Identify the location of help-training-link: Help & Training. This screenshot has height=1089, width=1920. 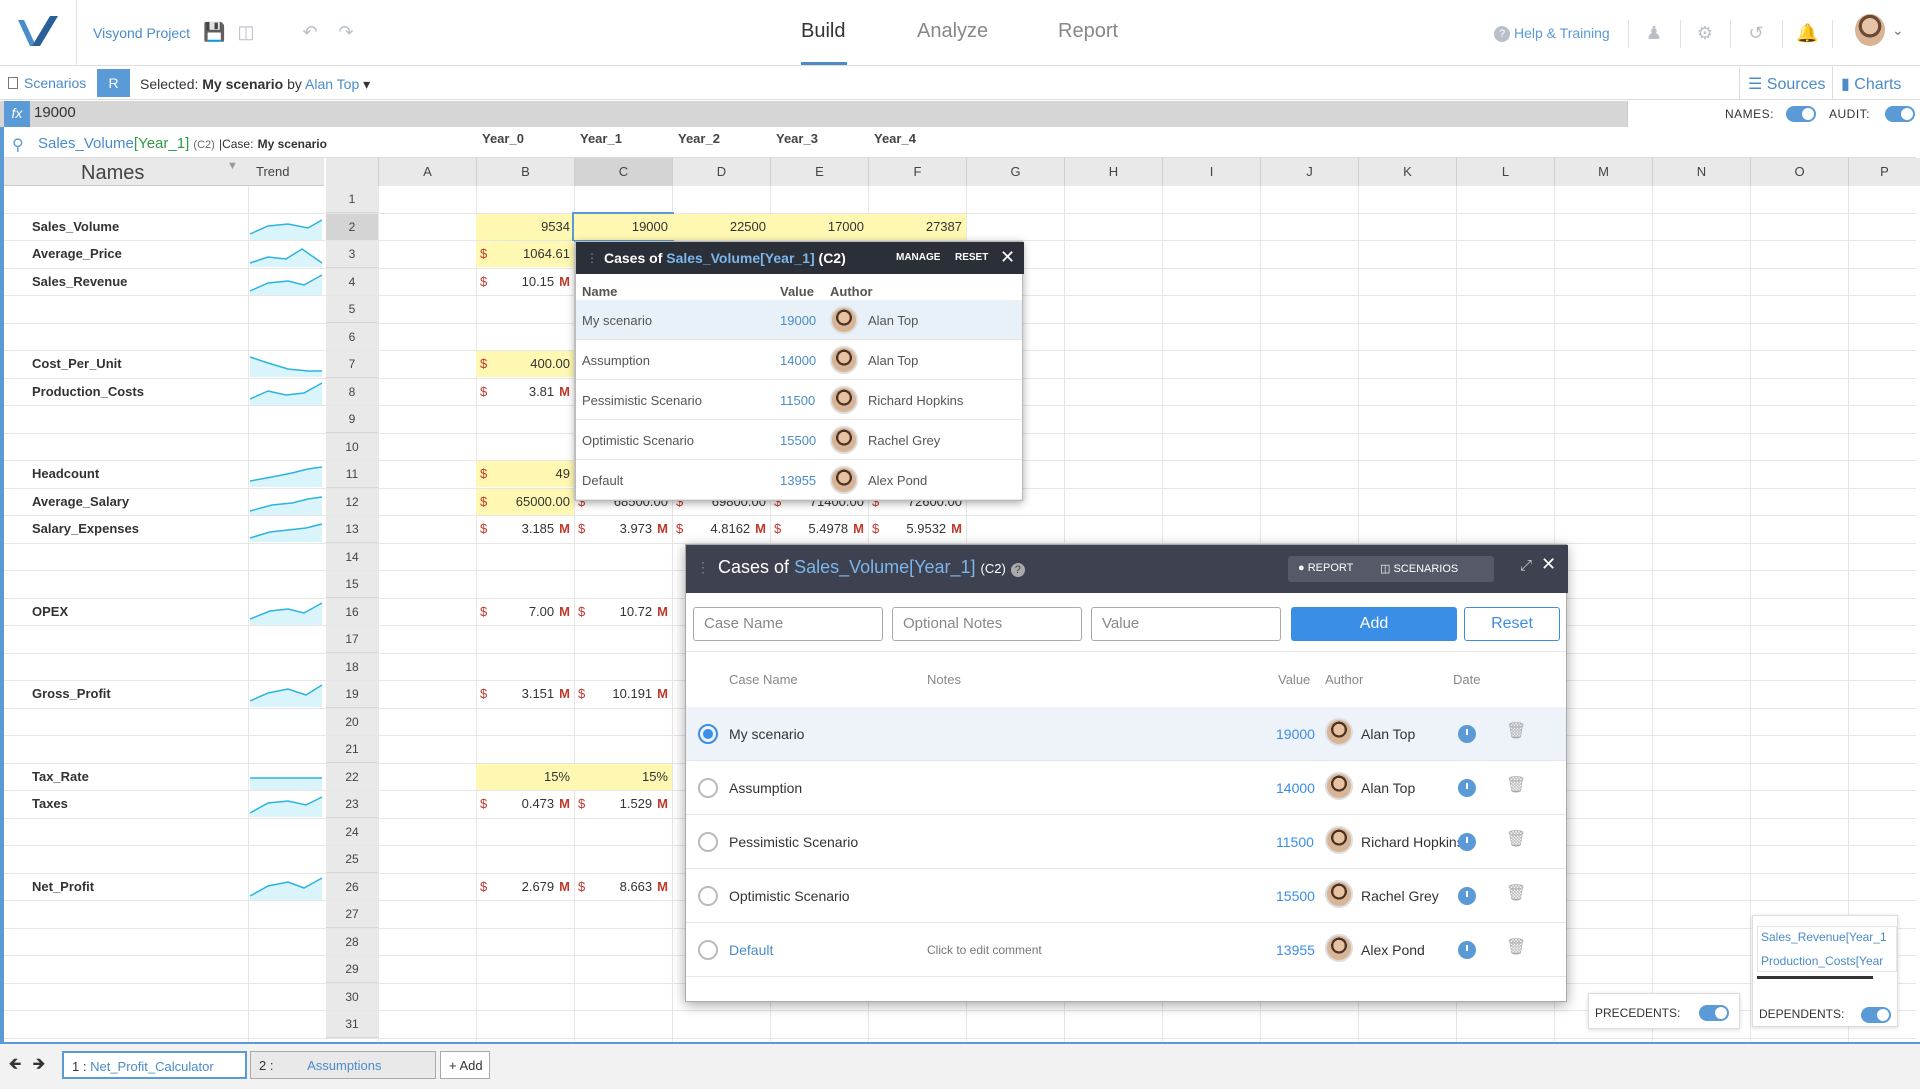
(1562, 33).